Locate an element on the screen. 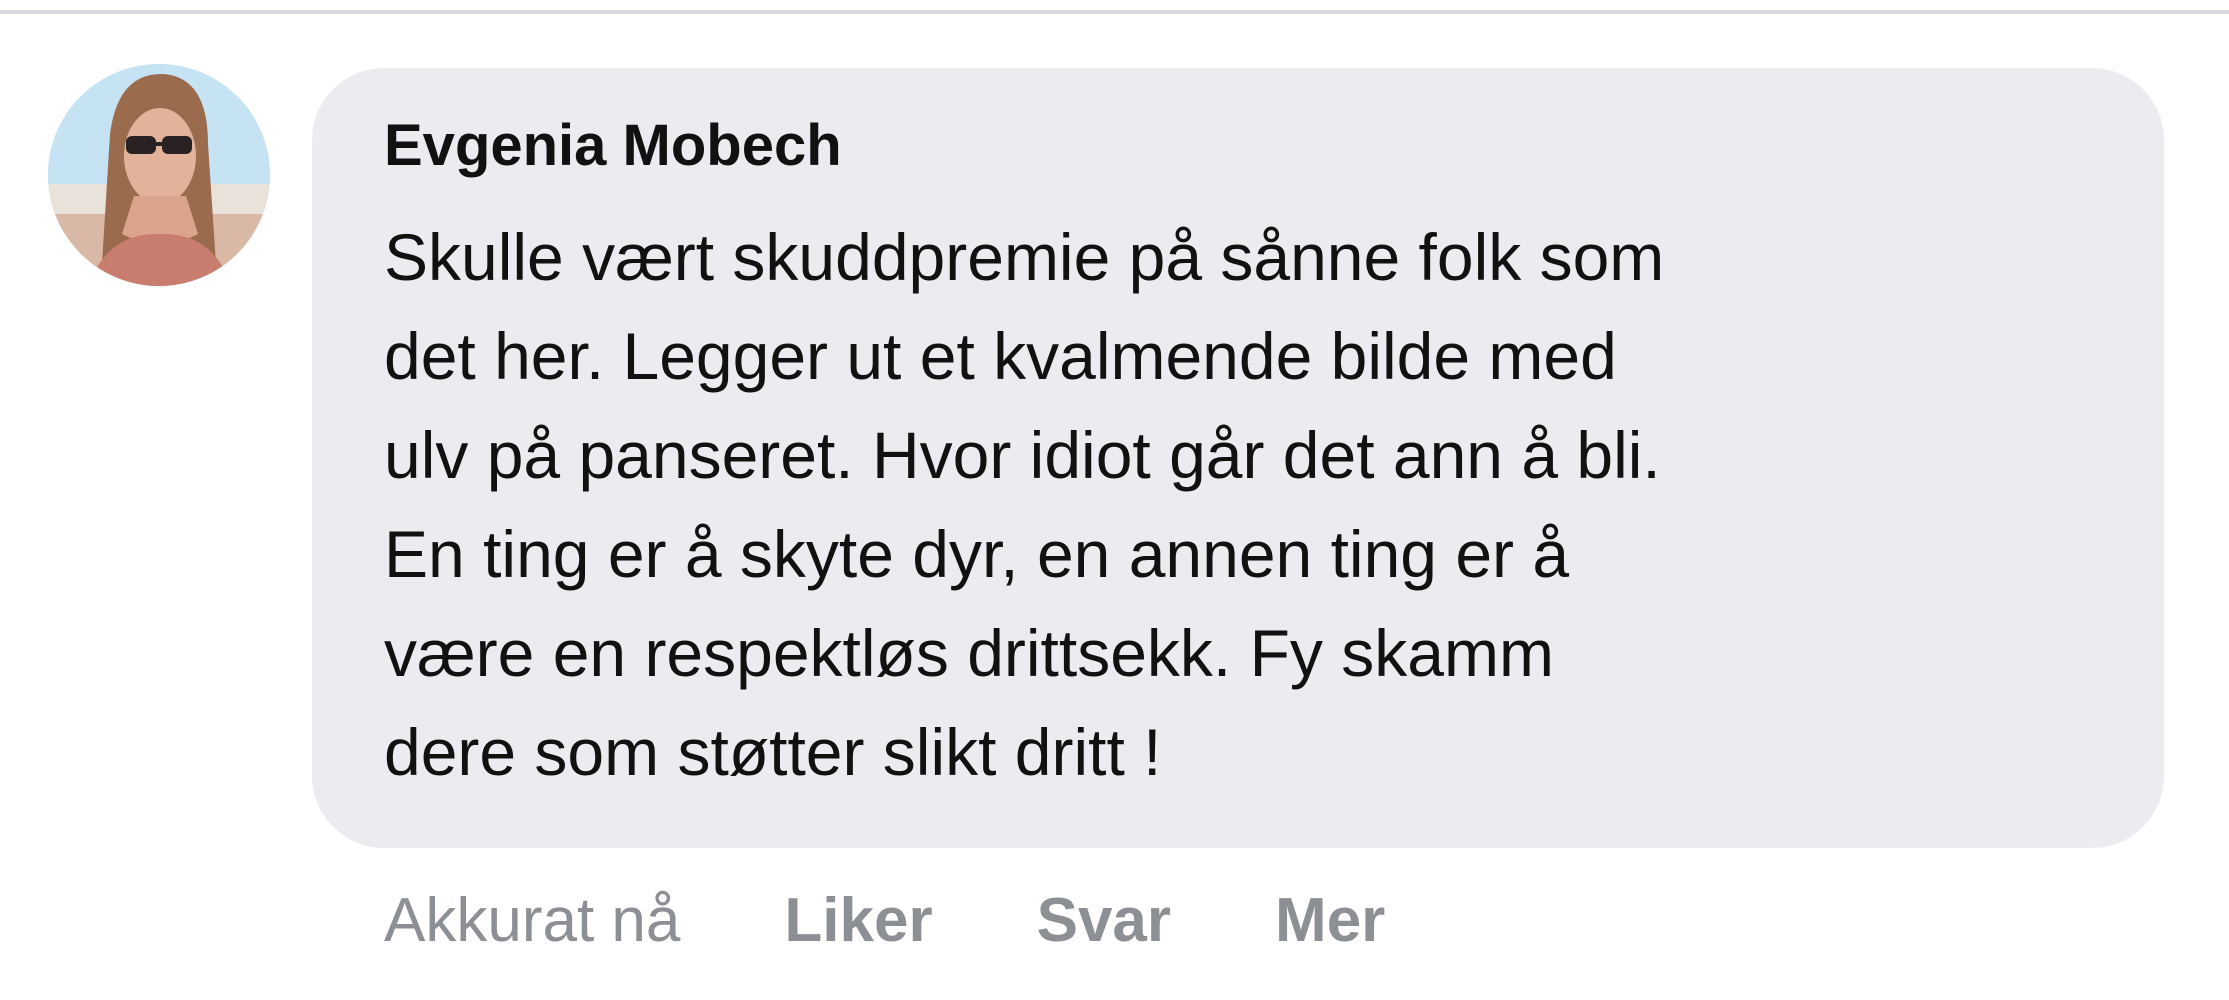  avatar-photo-icon is located at coordinates (159, 175).